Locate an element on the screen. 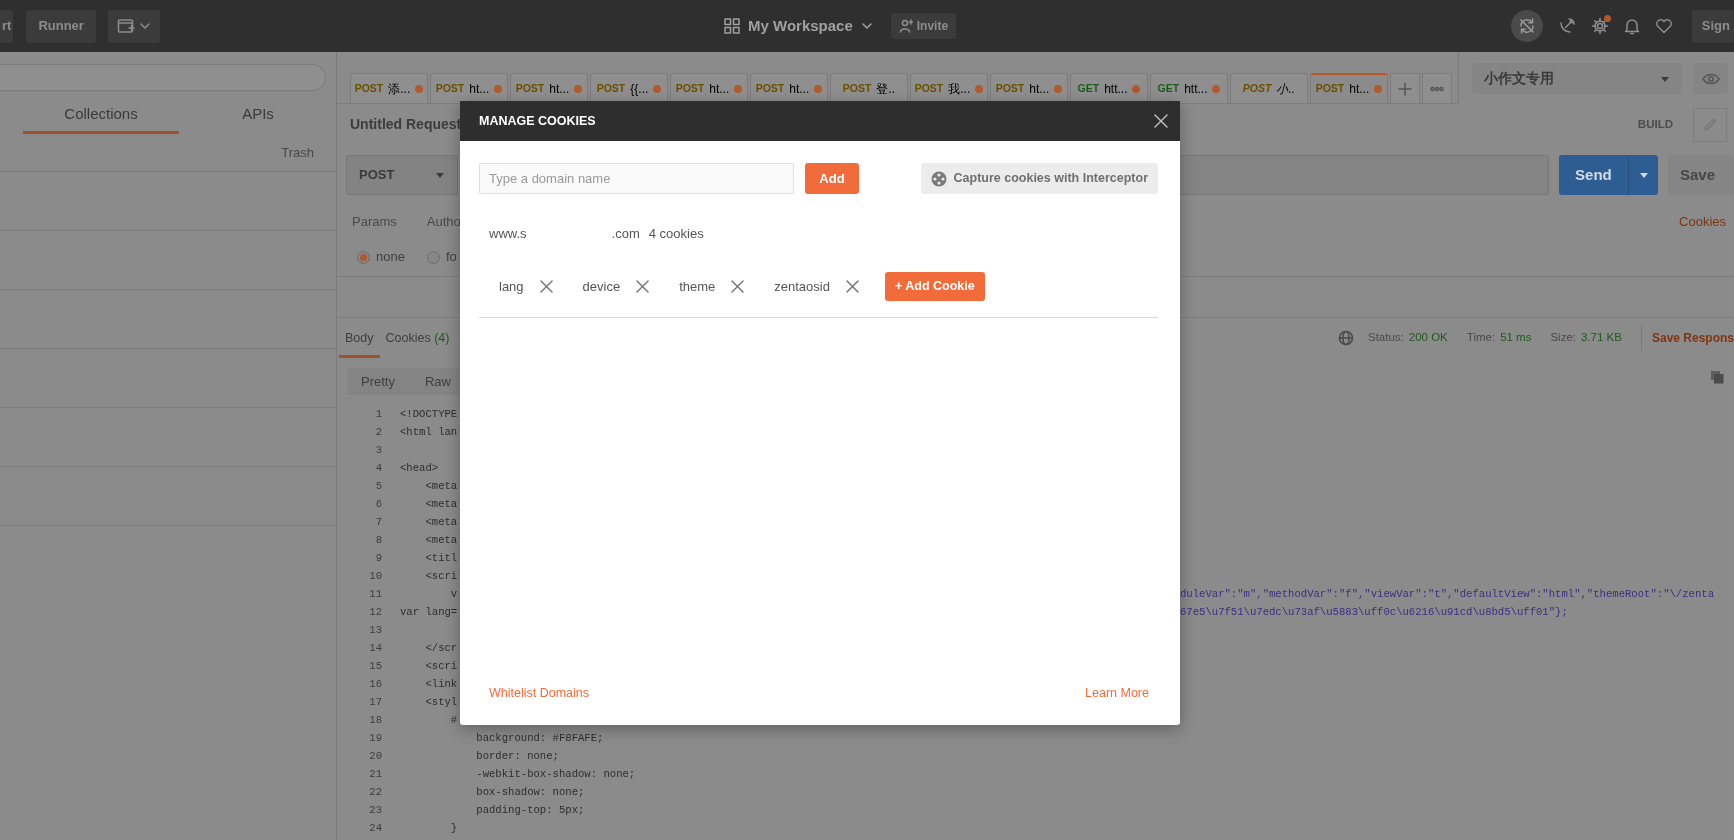 Image resolution: width=1734 pixels, height=840 pixels. send-button: Send is located at coordinates (1608, 175).